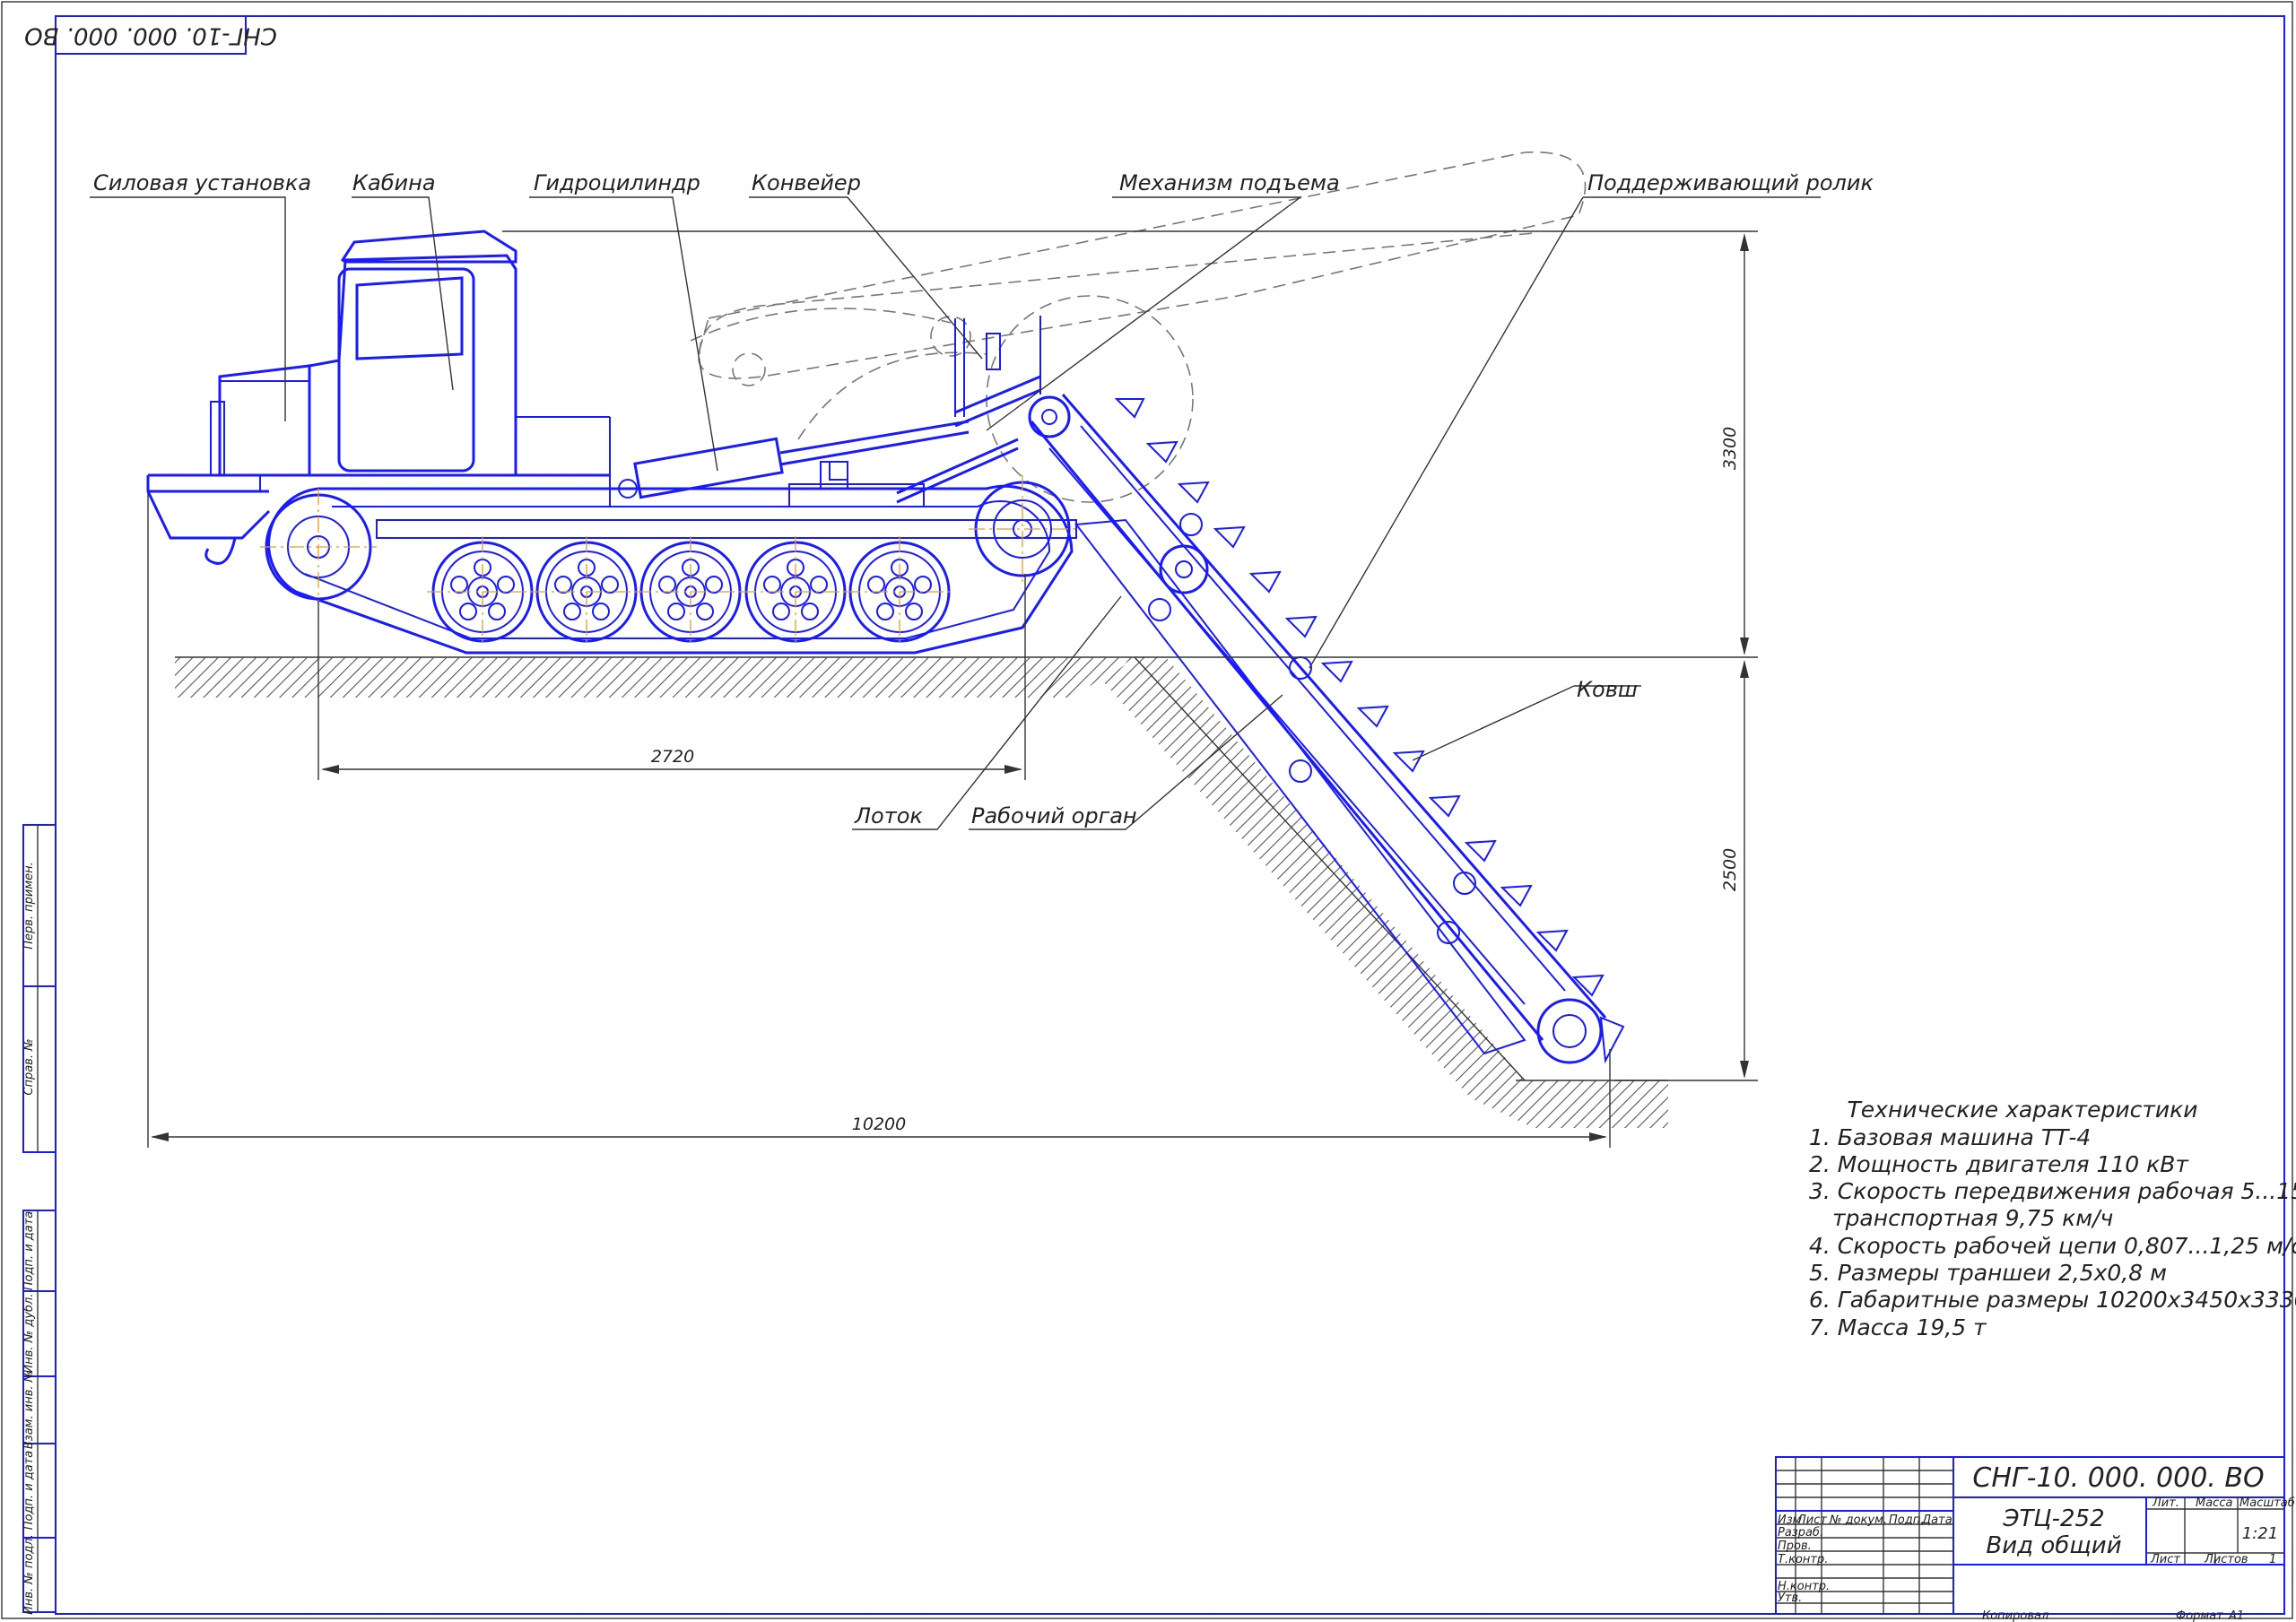  Describe the element at coordinates (1803, 1559) in the screenshot. I see `tb-role-tkontr: Т.контр.` at that location.